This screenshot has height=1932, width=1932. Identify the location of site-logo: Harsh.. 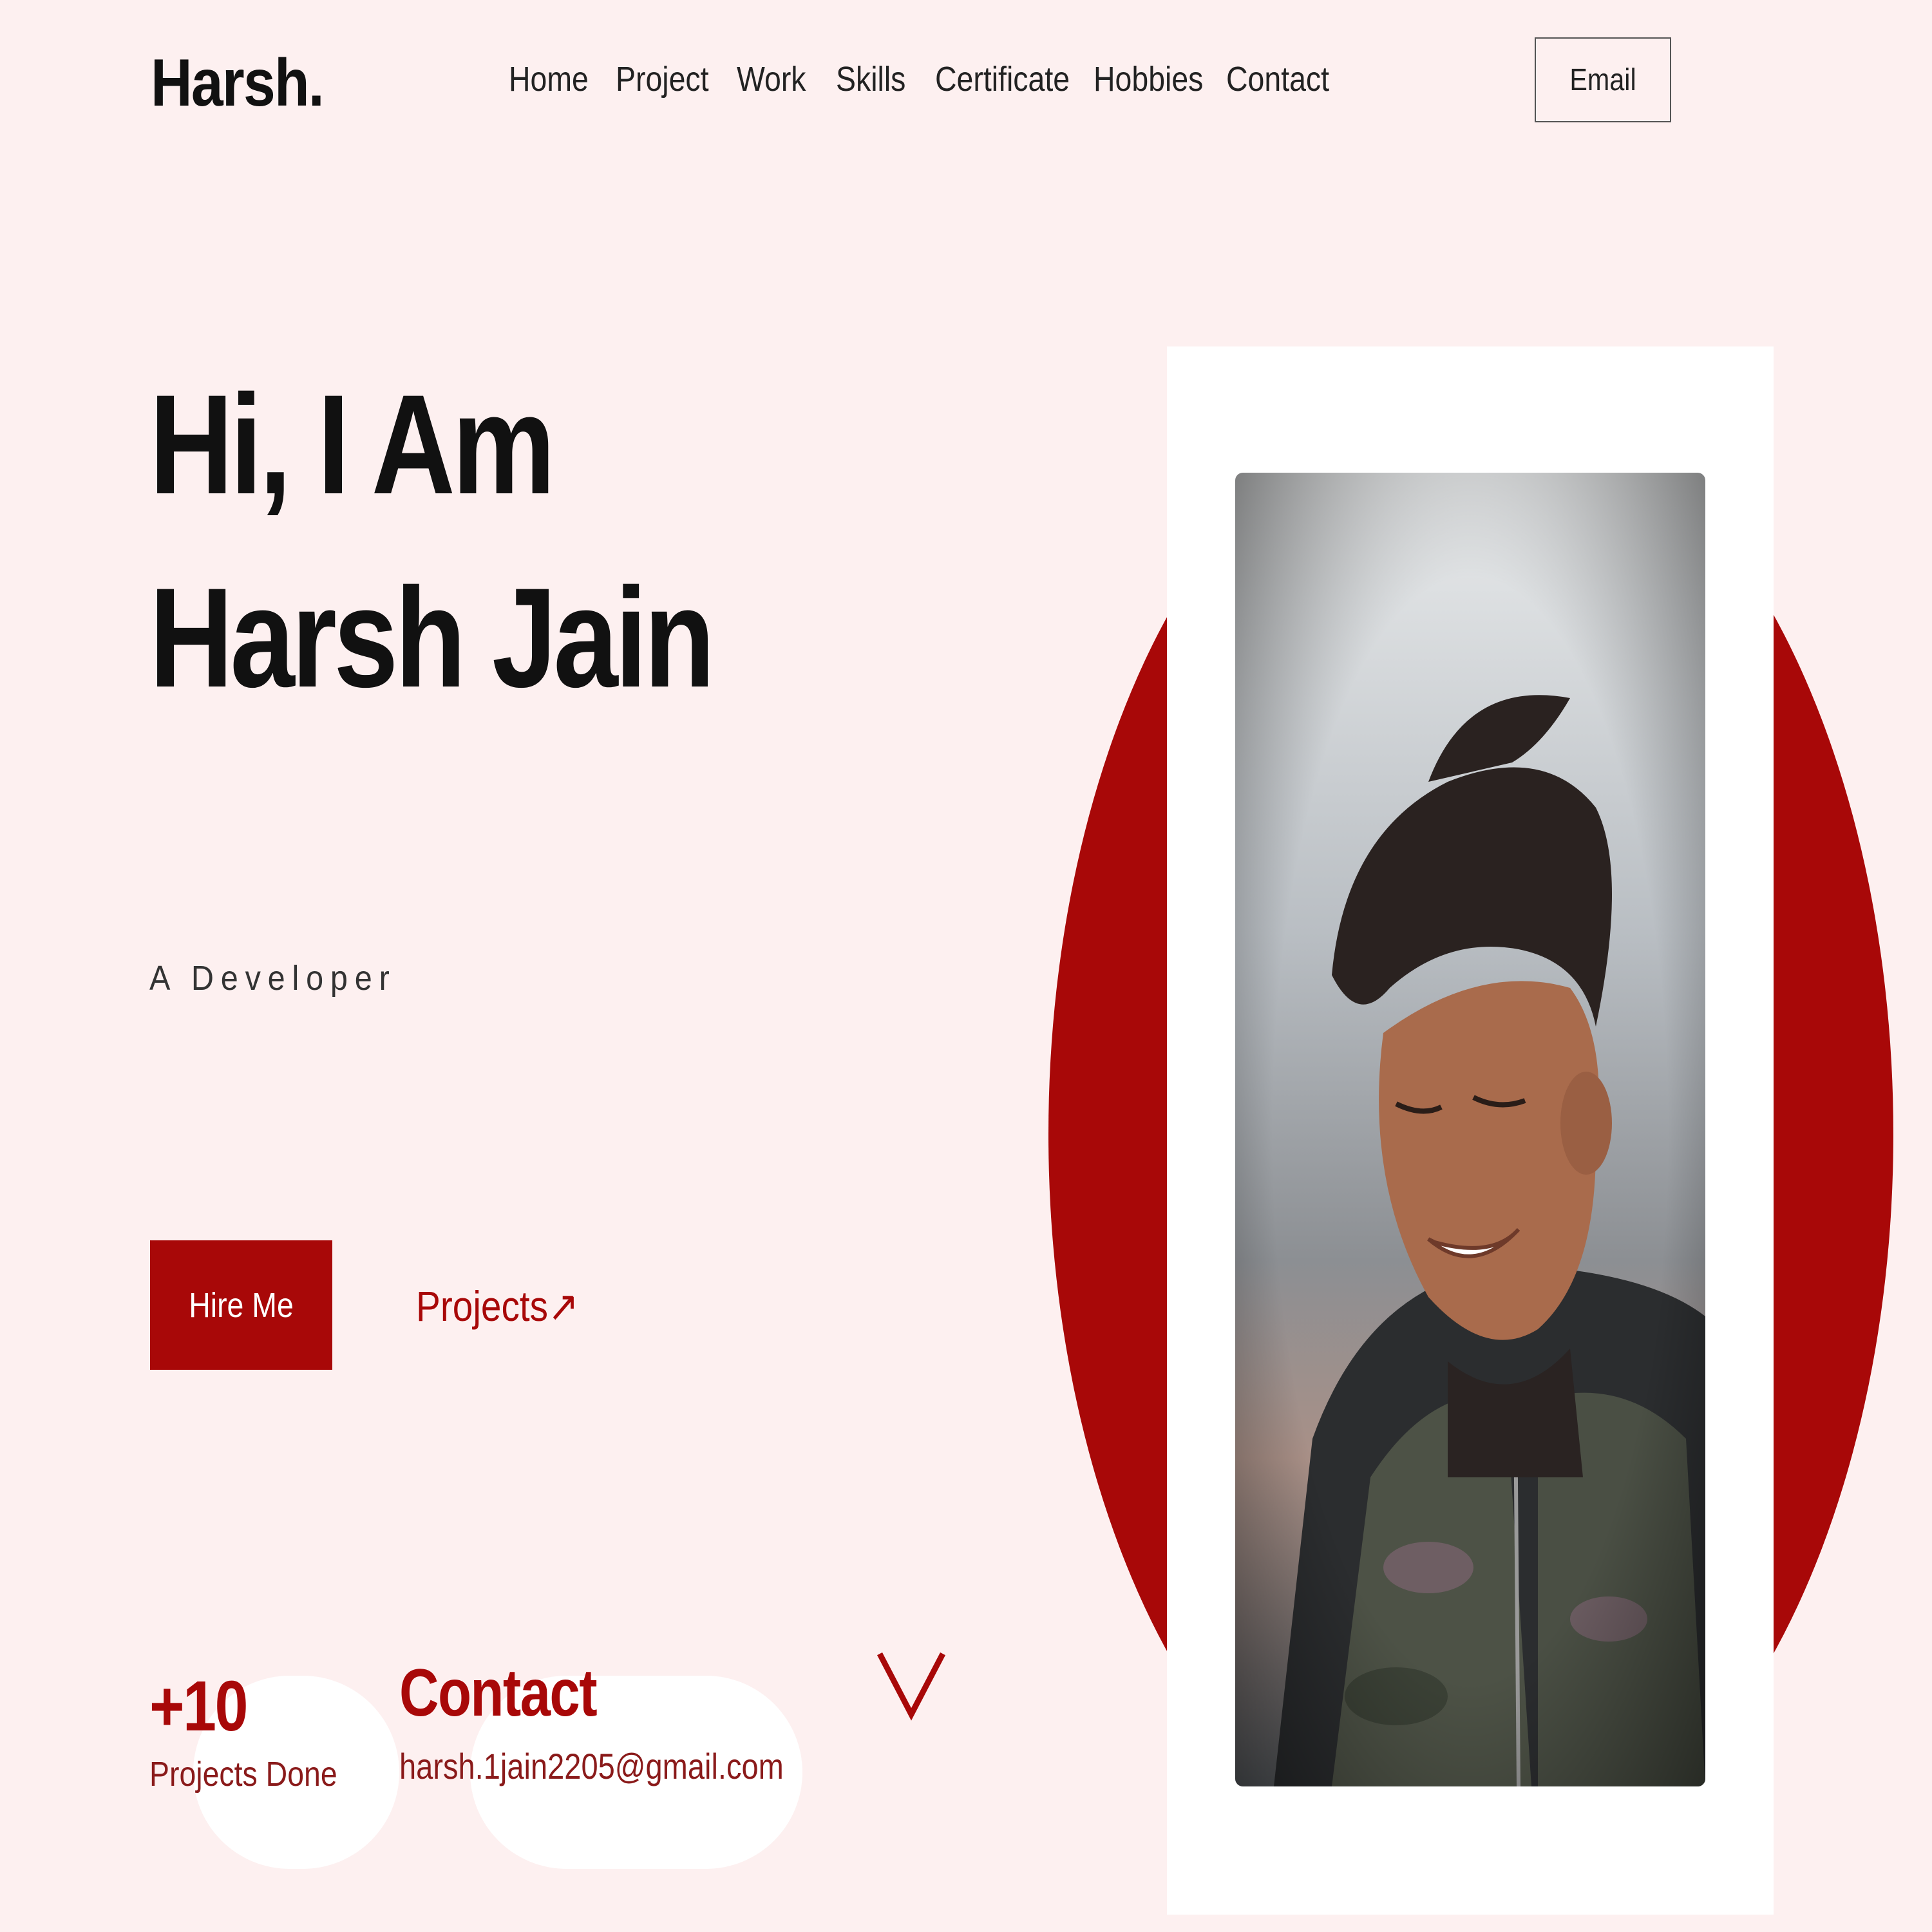
(238, 83).